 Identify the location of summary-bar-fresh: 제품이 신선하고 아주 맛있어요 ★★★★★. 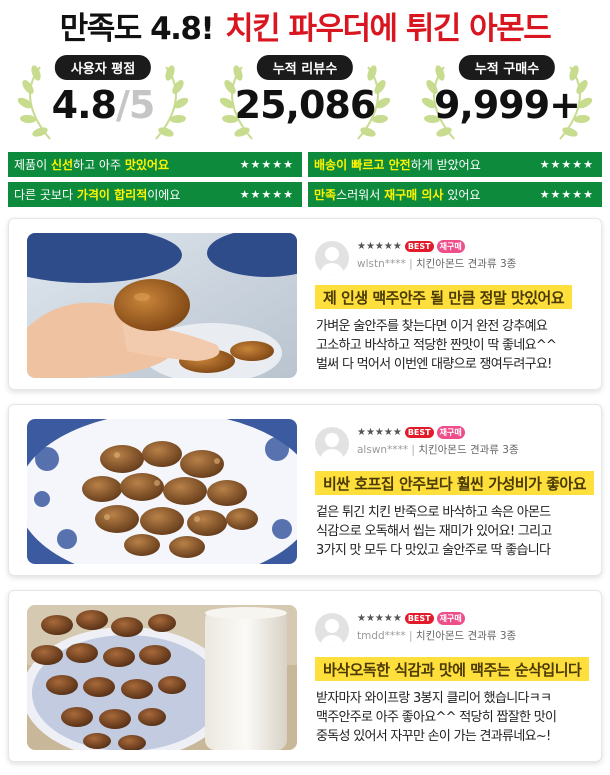
(155, 164).